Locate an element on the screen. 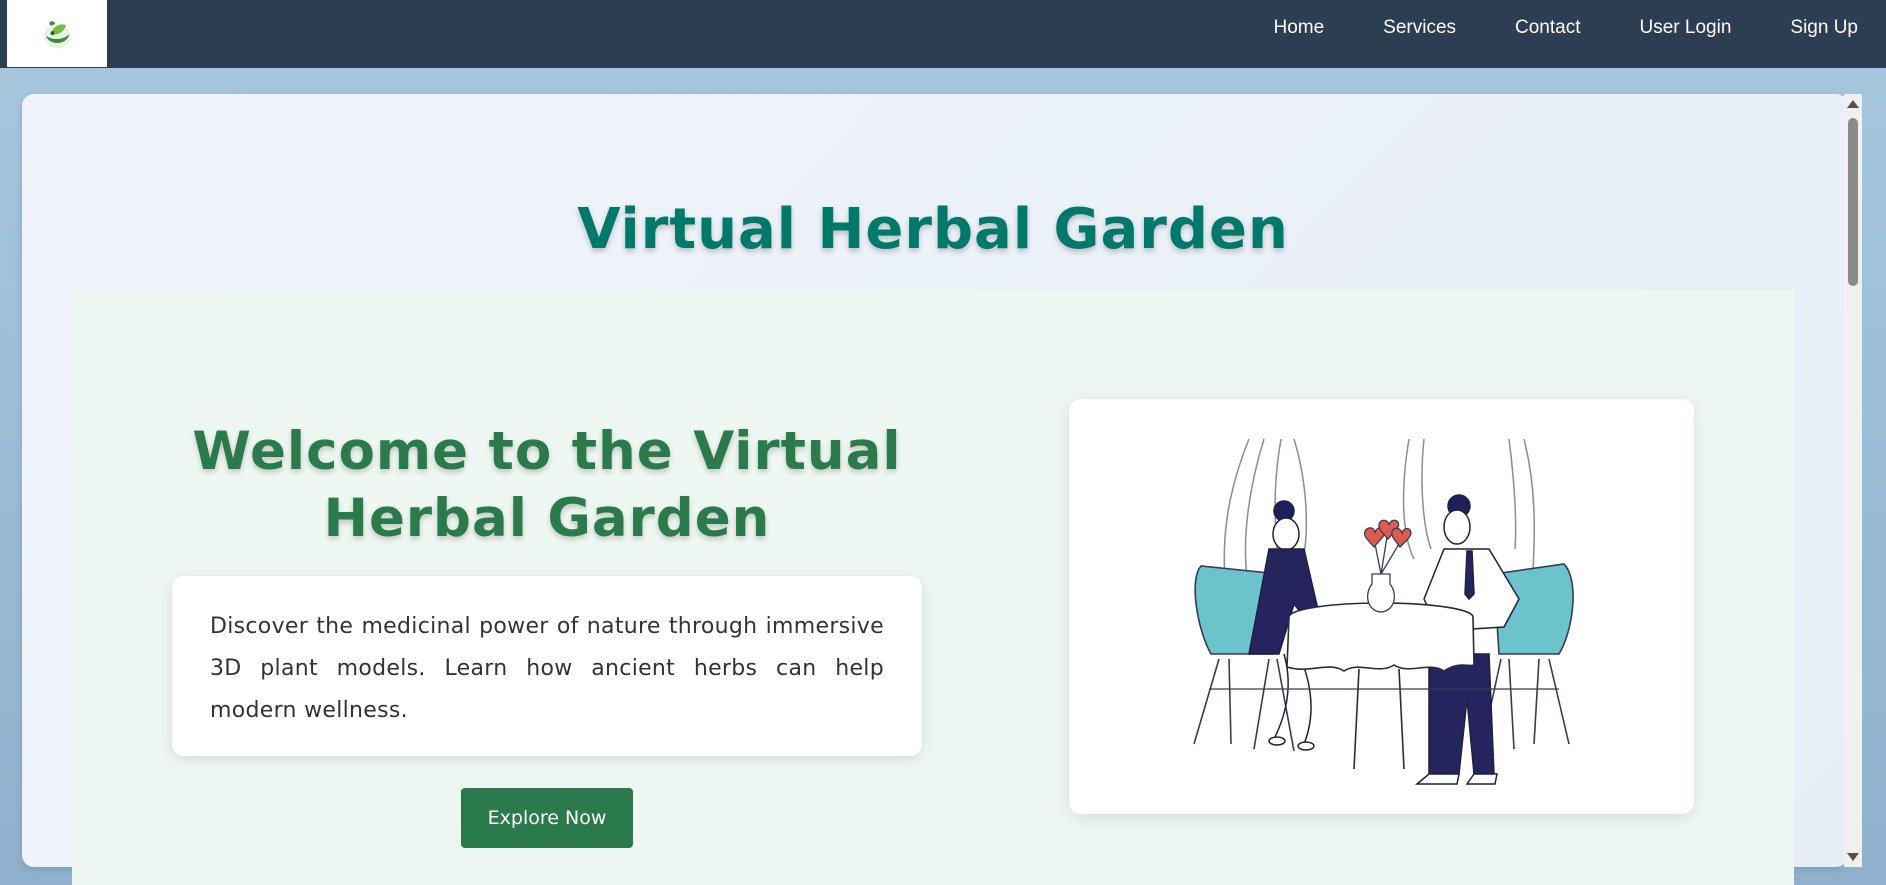  scroll-up-arrow-icon is located at coordinates (1853, 104).